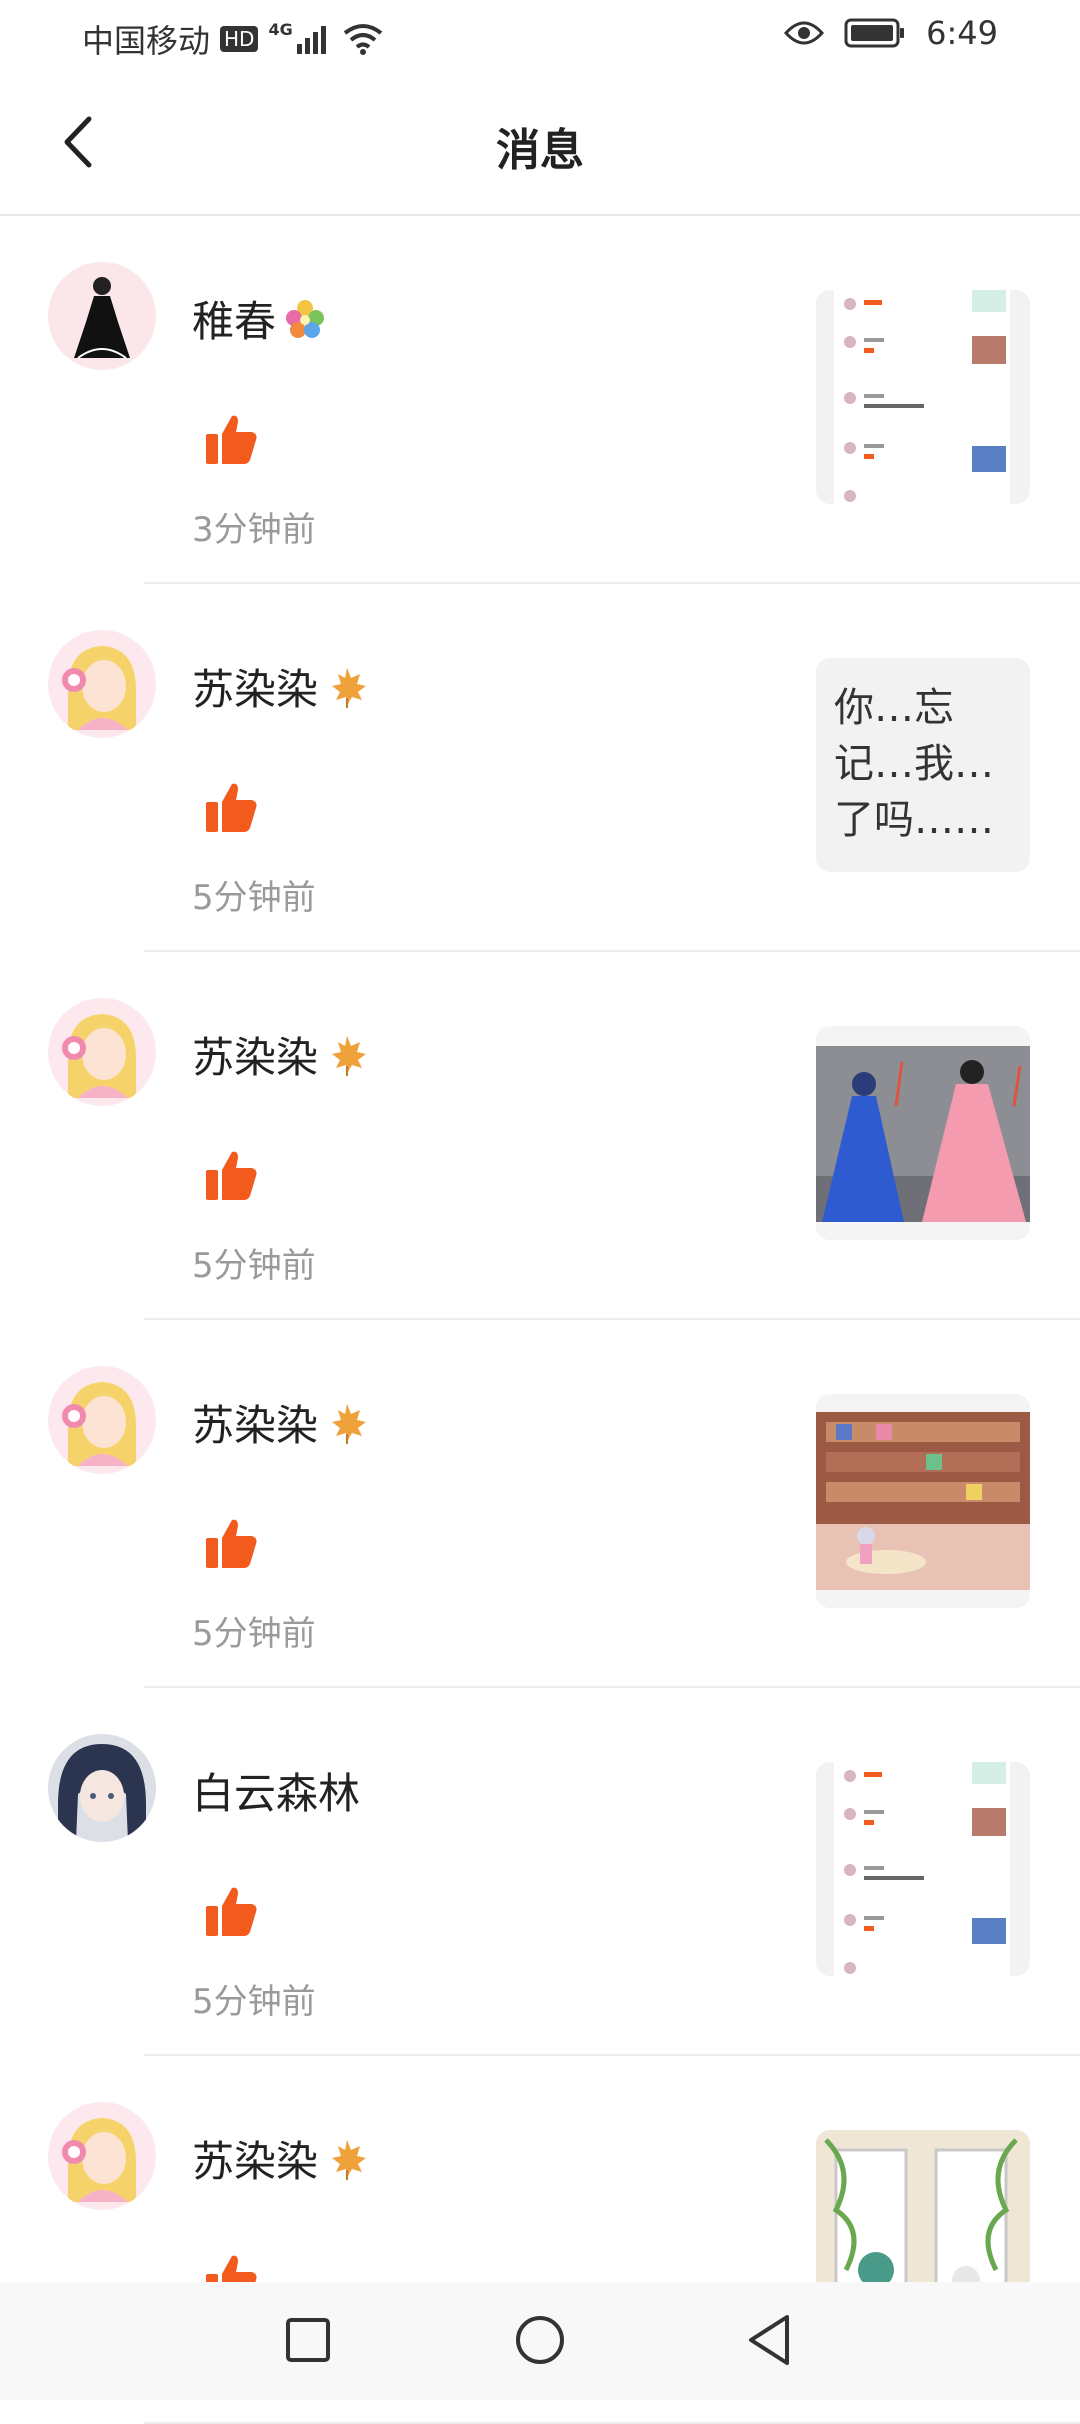  I want to click on system-nav-bar, so click(540, 2341).